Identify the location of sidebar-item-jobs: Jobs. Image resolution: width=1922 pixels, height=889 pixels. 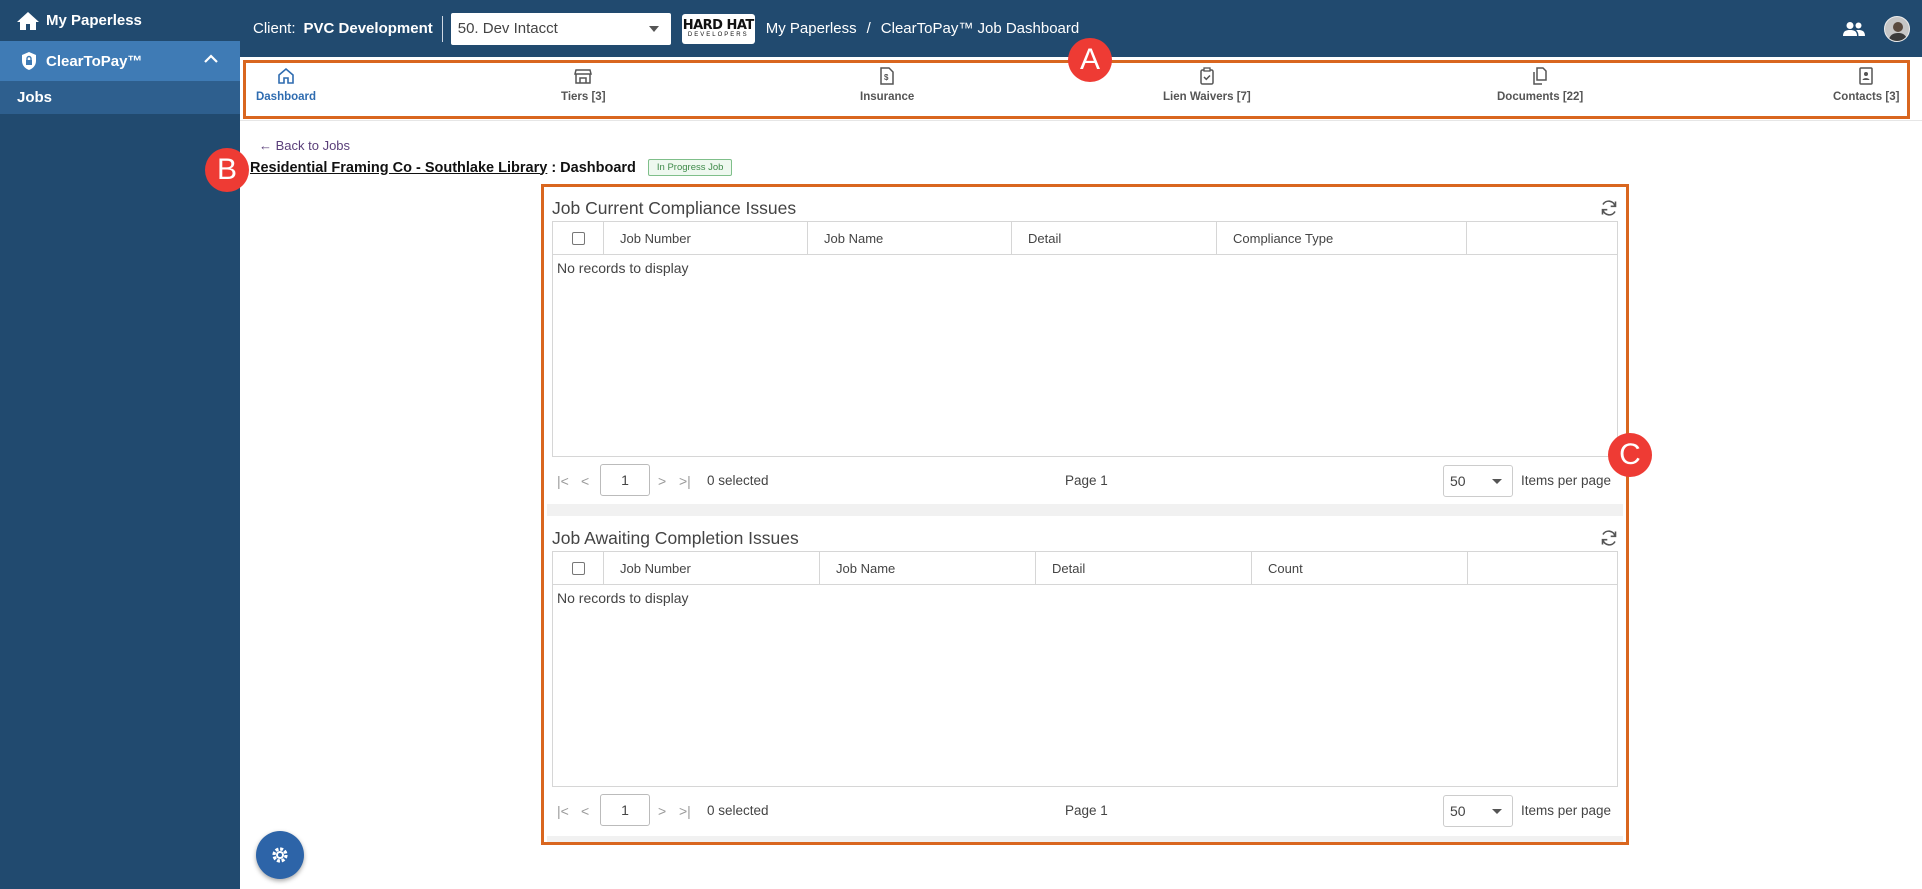
(120, 97).